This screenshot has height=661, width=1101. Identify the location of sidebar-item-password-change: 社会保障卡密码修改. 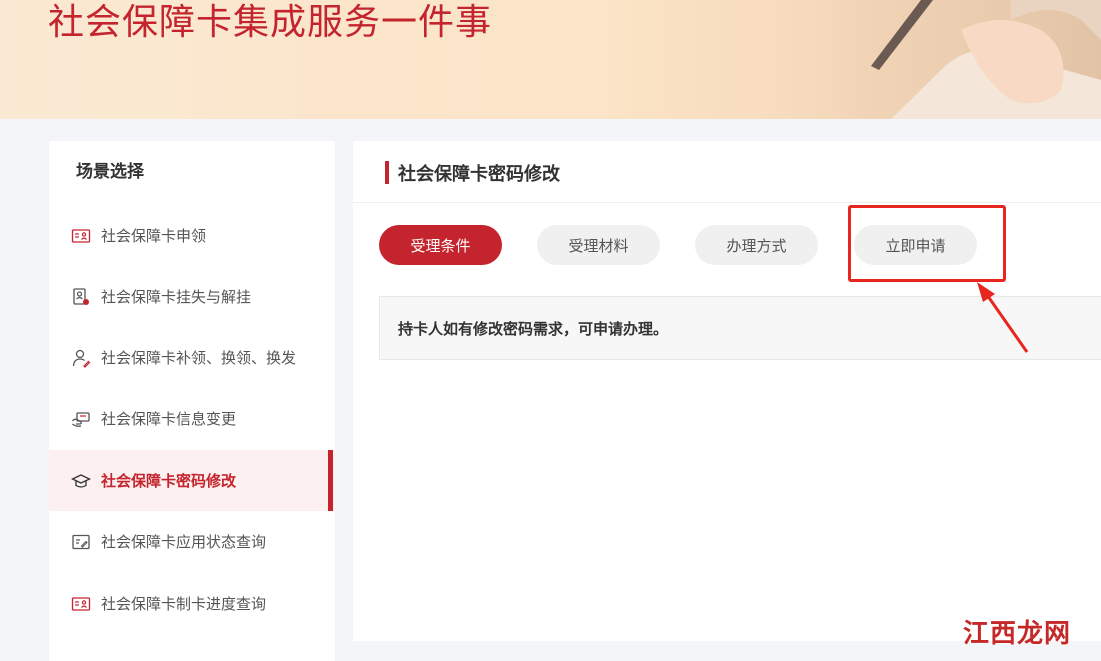
(192, 480).